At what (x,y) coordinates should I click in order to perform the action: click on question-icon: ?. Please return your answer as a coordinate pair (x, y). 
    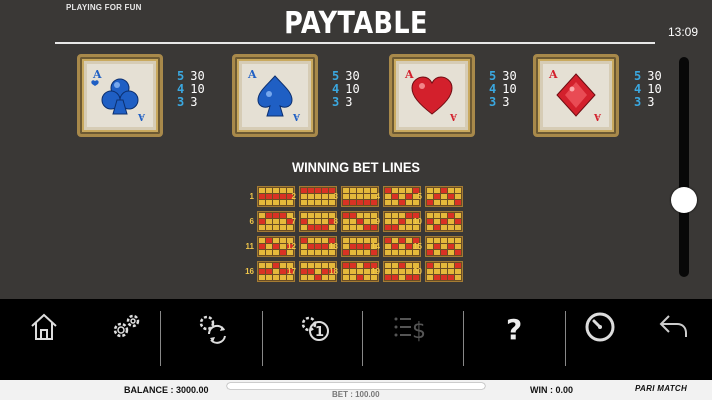
    Looking at the image, I should click on (514, 328).